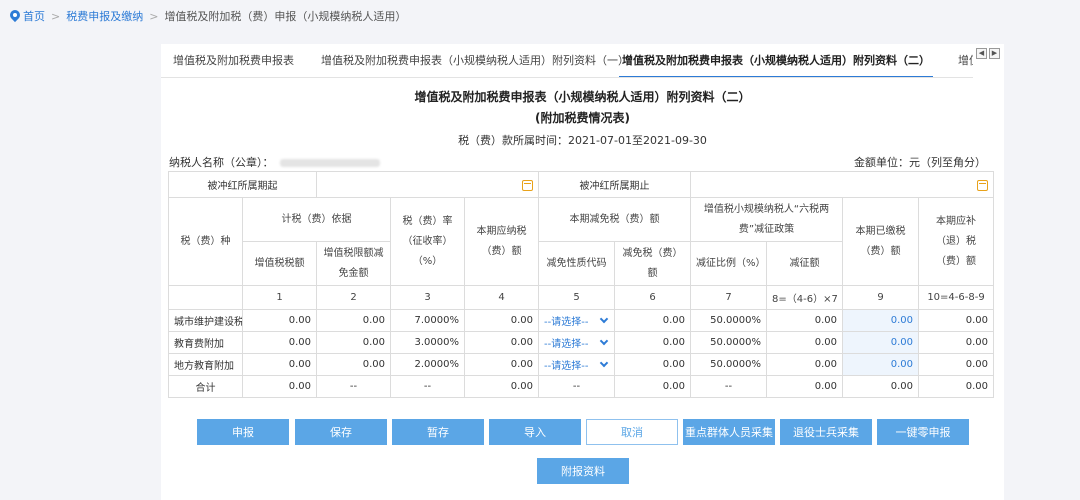  I want to click on header-basis: 计税（费）依据, so click(316, 219).